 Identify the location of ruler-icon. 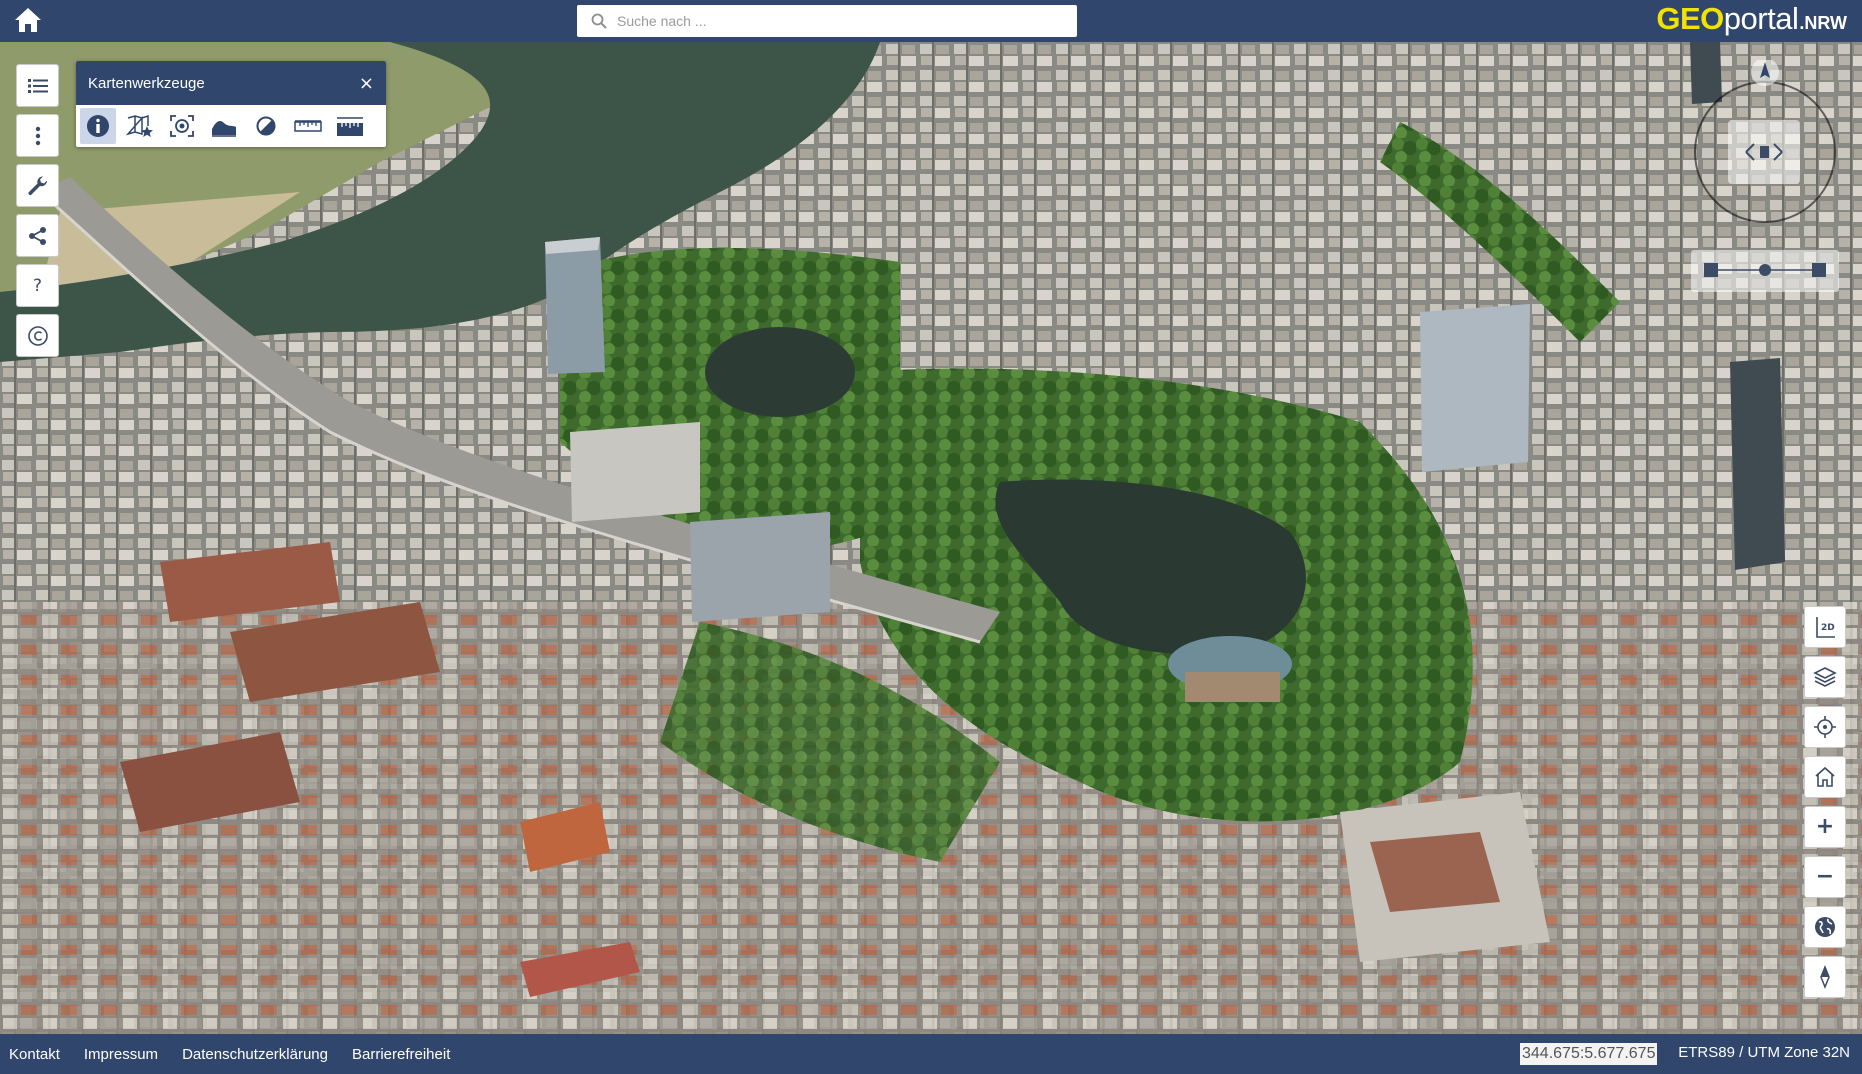
(308, 126).